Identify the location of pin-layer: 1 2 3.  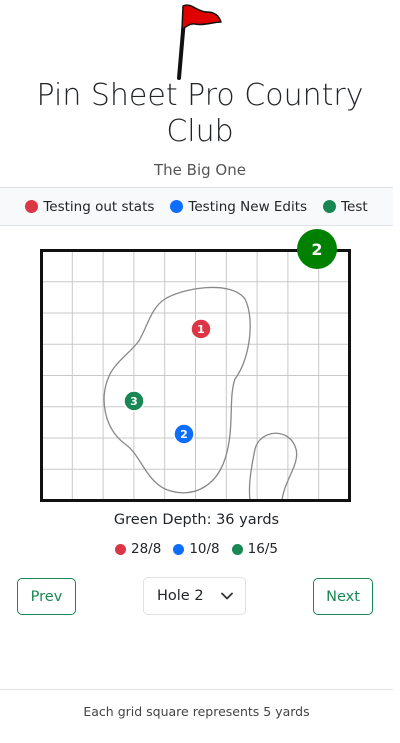
(167, 381).